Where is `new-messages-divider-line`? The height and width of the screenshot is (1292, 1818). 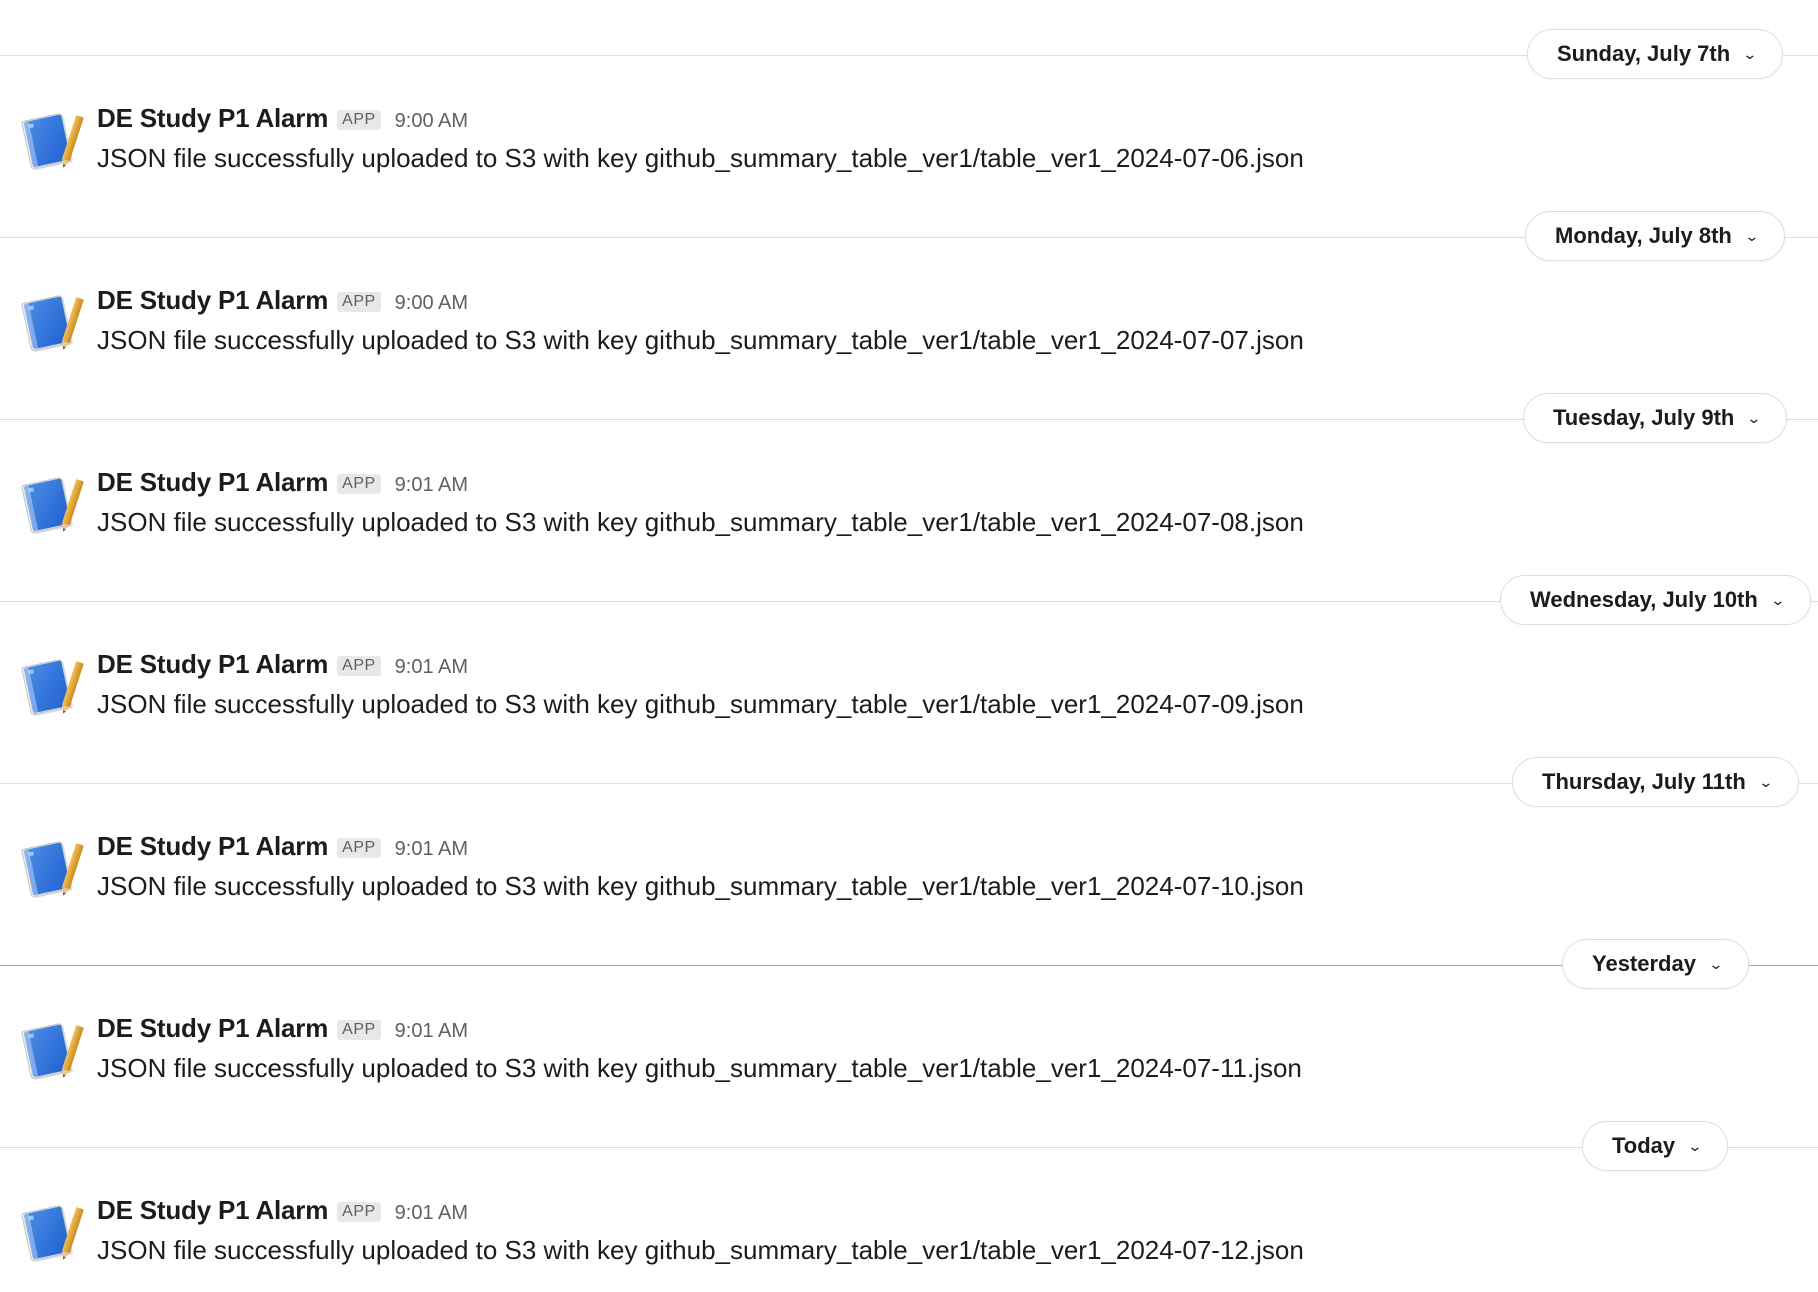
new-messages-divider-line is located at coordinates (909, 965).